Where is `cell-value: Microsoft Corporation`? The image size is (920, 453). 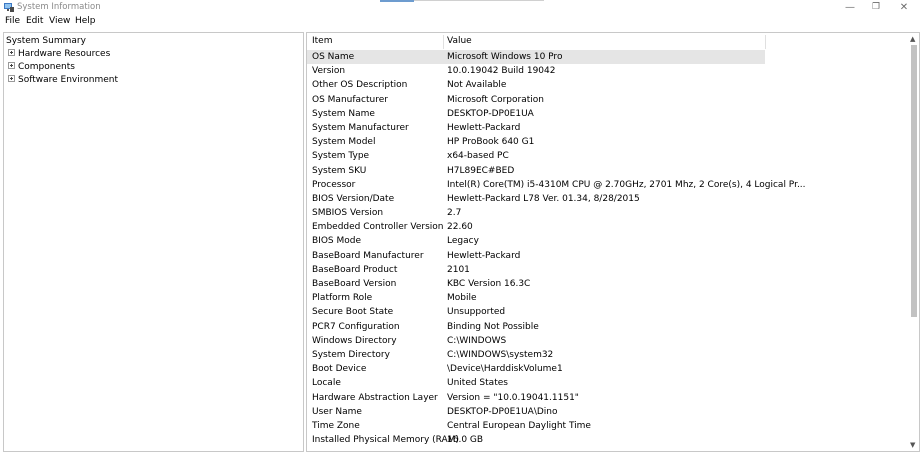 cell-value: Microsoft Corporation is located at coordinates (495, 99).